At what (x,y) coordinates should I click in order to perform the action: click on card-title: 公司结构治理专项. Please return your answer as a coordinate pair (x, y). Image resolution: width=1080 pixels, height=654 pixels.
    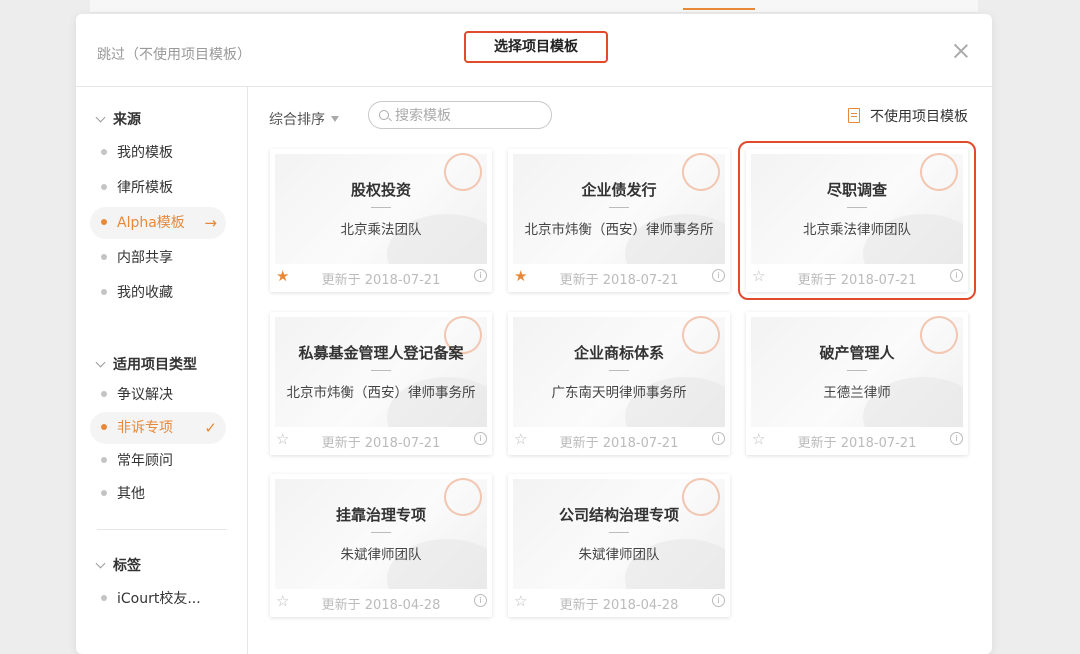
    Looking at the image, I should click on (618, 515).